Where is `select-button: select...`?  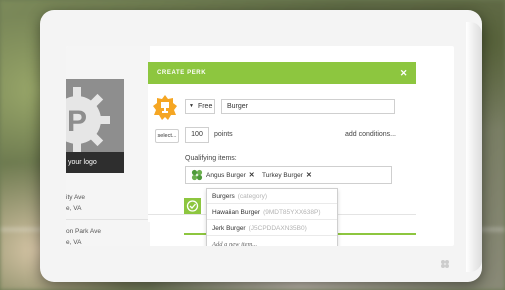
select-button: select... is located at coordinates (167, 136).